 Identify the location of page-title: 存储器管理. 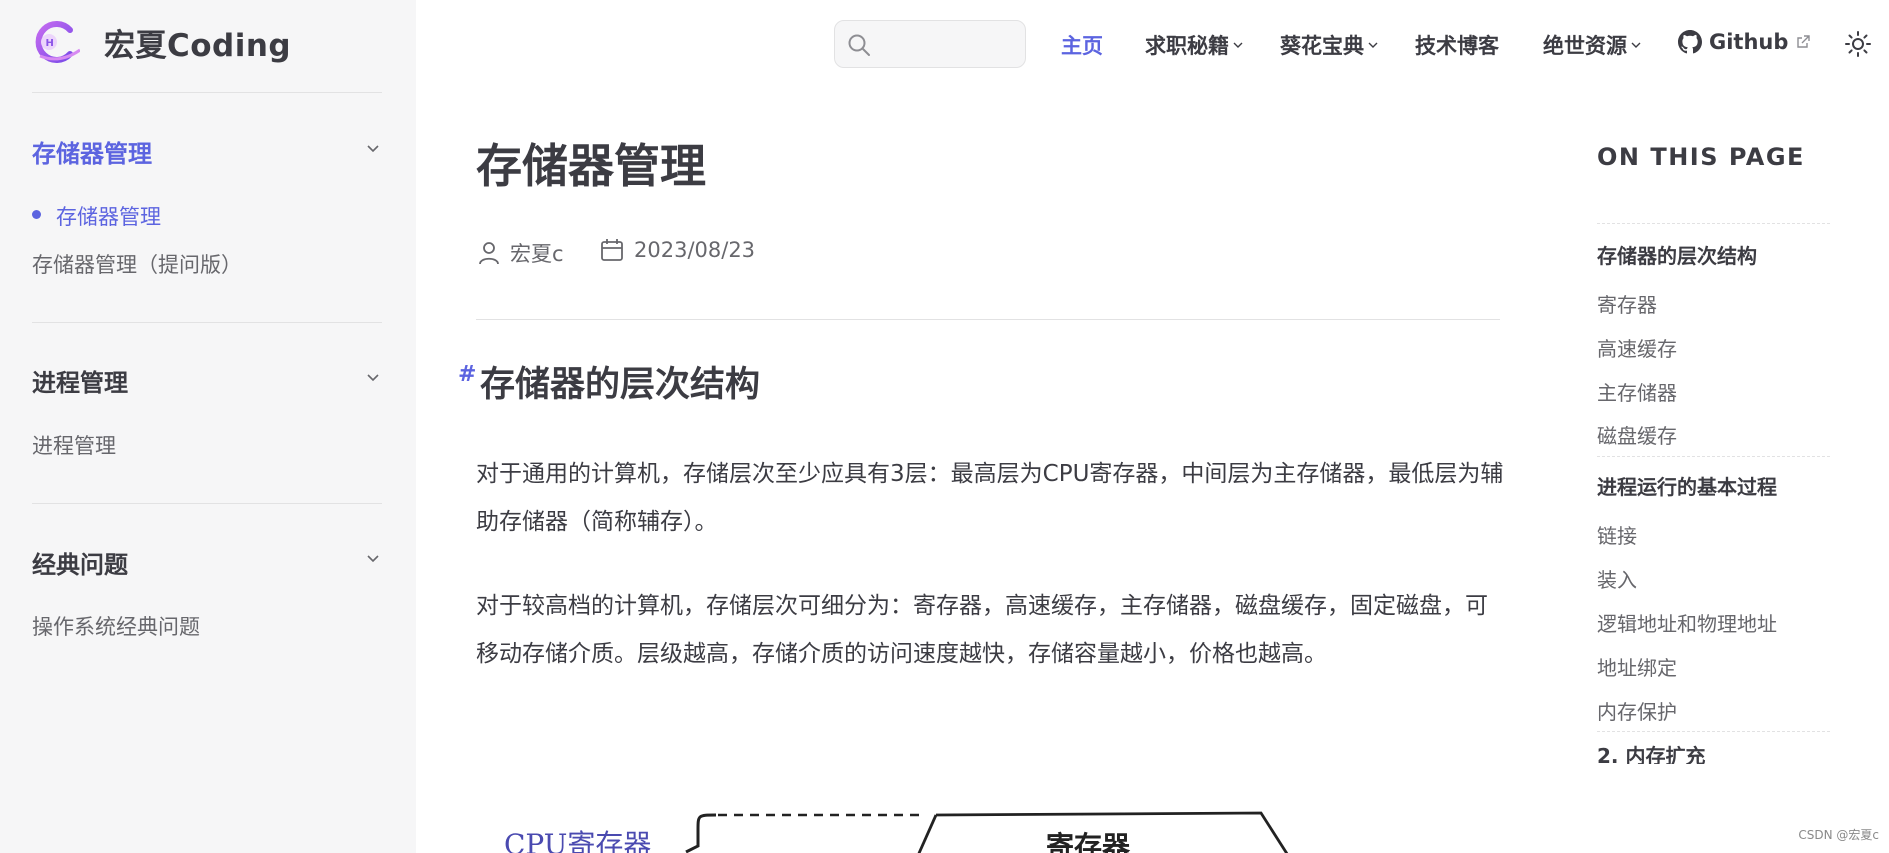
(591, 166).